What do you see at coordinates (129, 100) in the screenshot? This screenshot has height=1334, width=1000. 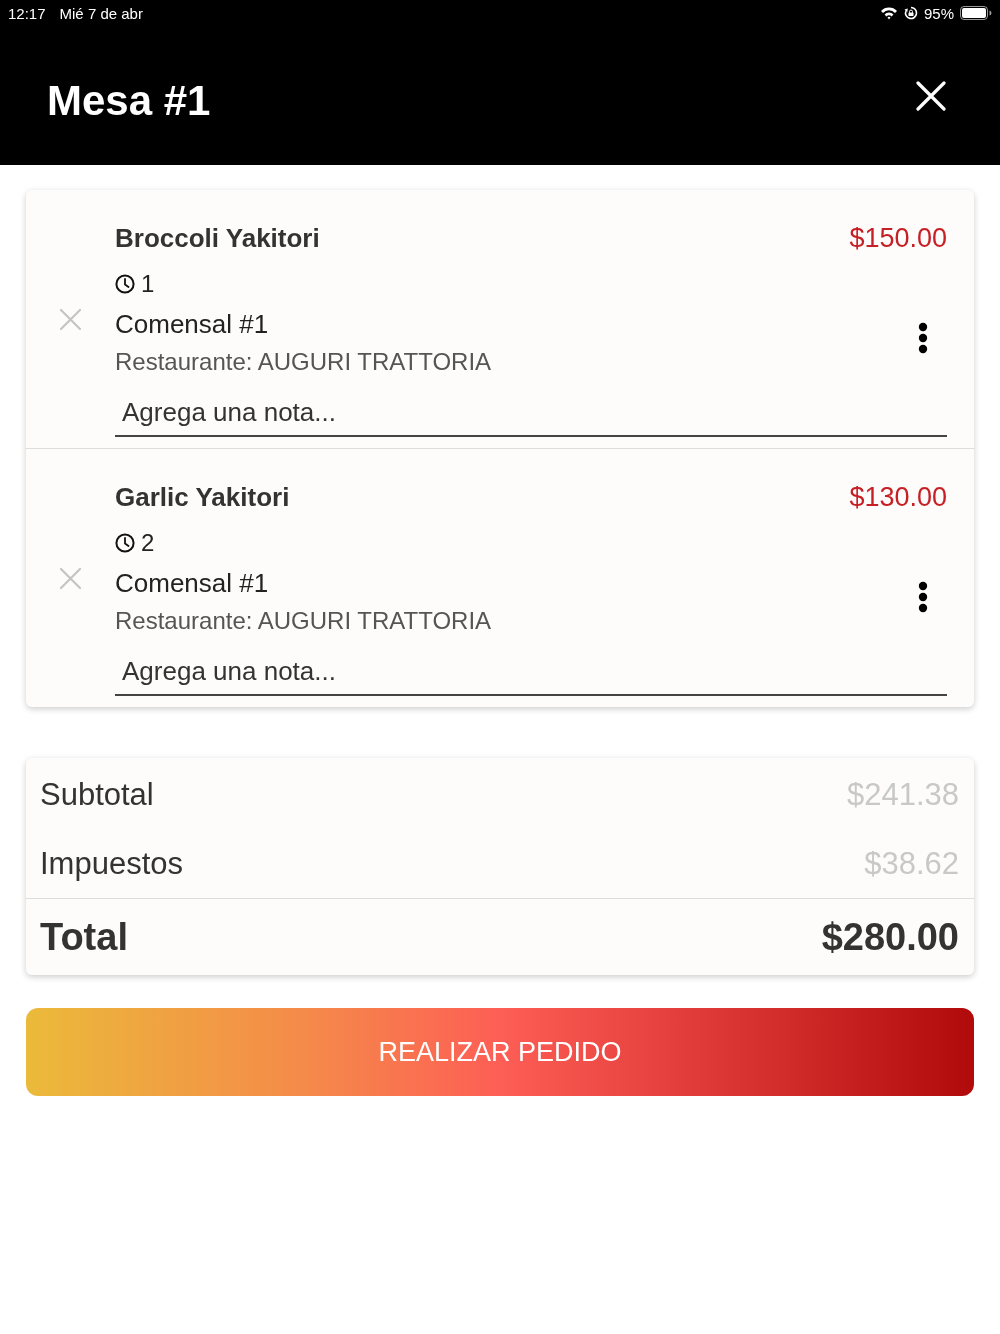 I see `page-title: Mesa #1` at bounding box center [129, 100].